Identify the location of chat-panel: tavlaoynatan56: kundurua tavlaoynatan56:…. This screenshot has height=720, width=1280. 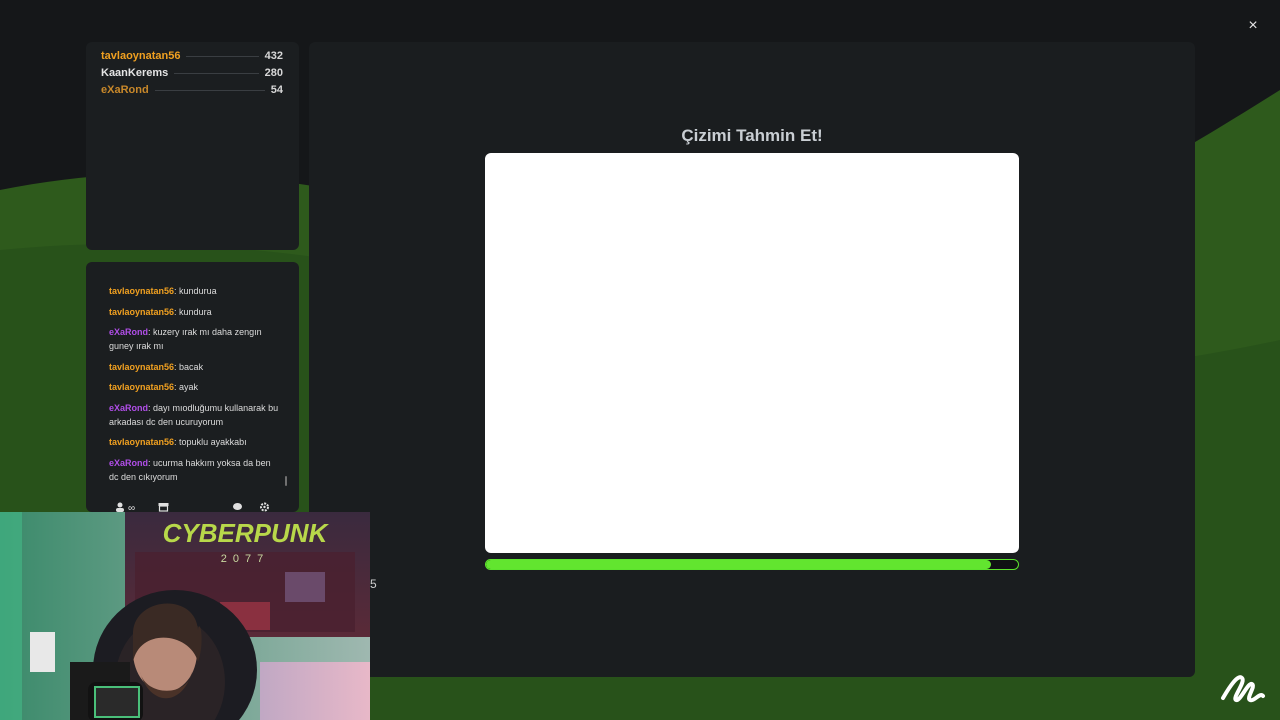
(192, 387).